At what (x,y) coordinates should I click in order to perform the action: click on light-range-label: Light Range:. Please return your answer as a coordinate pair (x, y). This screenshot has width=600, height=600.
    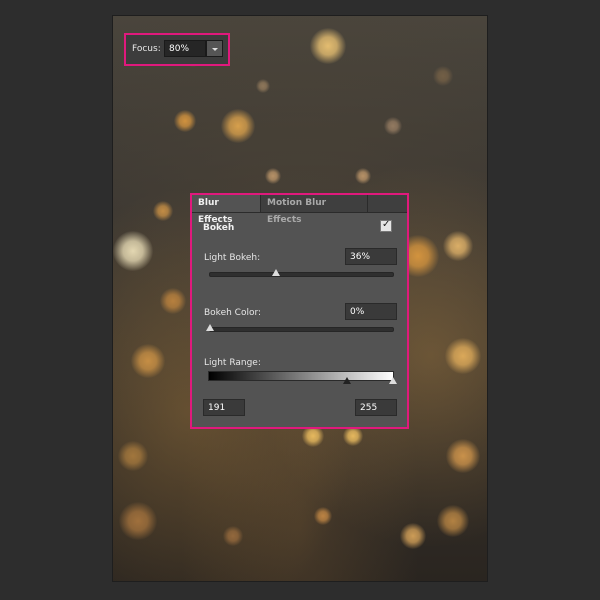
    Looking at the image, I should click on (232, 363).